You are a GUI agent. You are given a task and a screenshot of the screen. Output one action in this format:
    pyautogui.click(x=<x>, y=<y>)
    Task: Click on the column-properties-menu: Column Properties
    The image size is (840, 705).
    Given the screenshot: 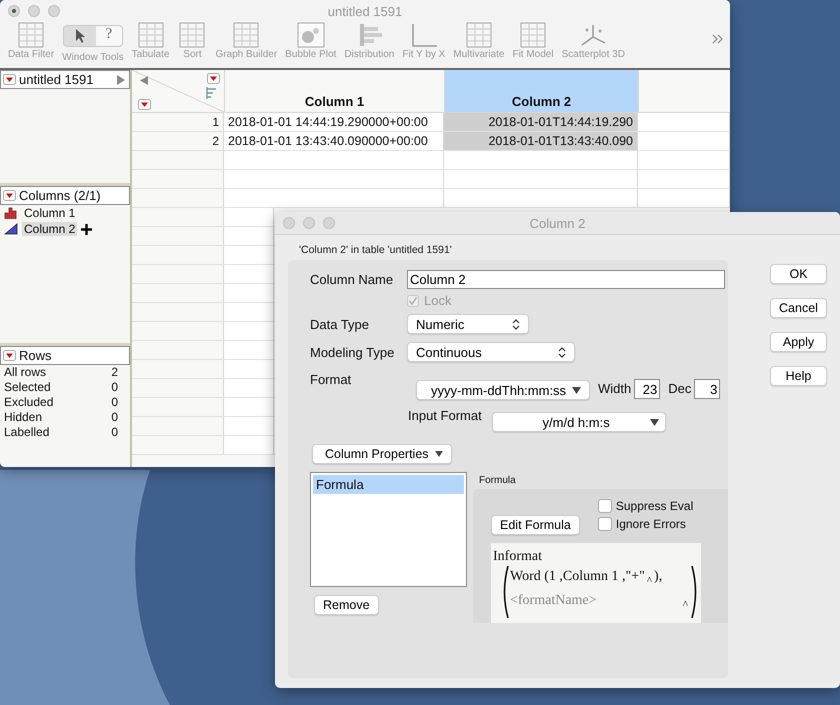 What is the action you would take?
    pyautogui.click(x=382, y=454)
    